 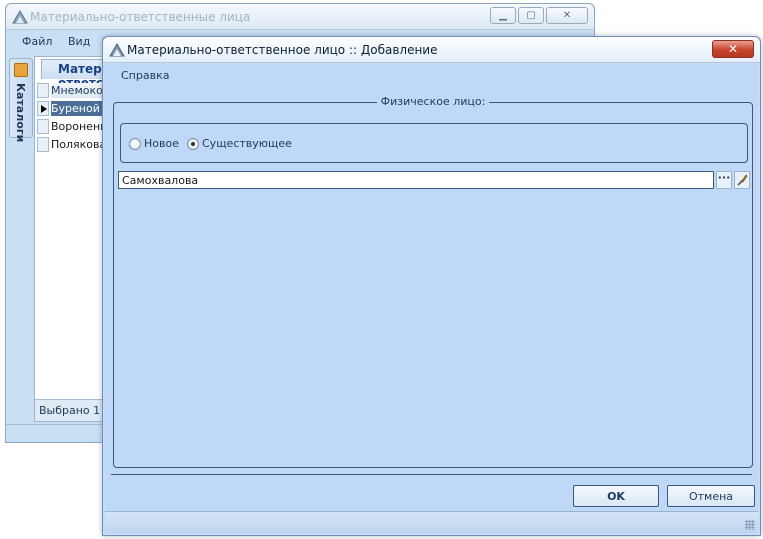 I want to click on radio-existing-indicator, so click(x=193, y=143).